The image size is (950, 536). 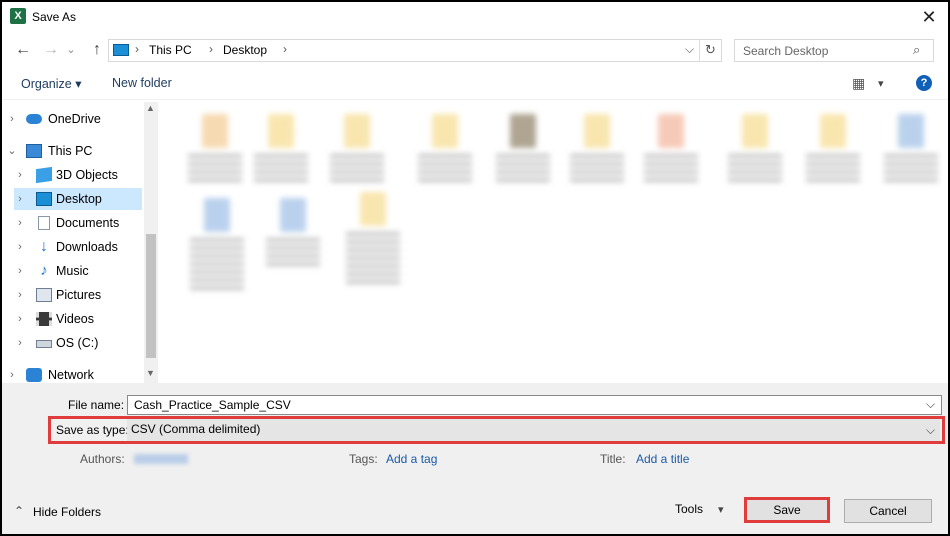 I want to click on picture-icon, so click(x=44, y=295).